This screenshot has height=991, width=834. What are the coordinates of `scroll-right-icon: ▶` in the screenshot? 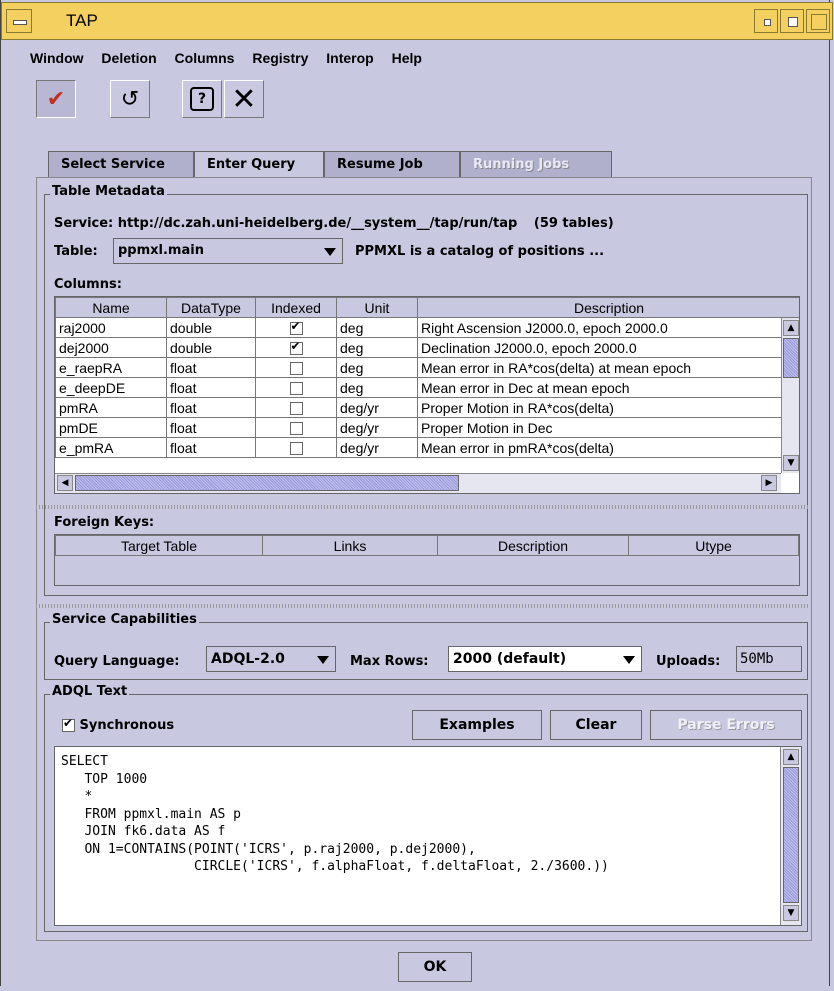 It's located at (769, 483).